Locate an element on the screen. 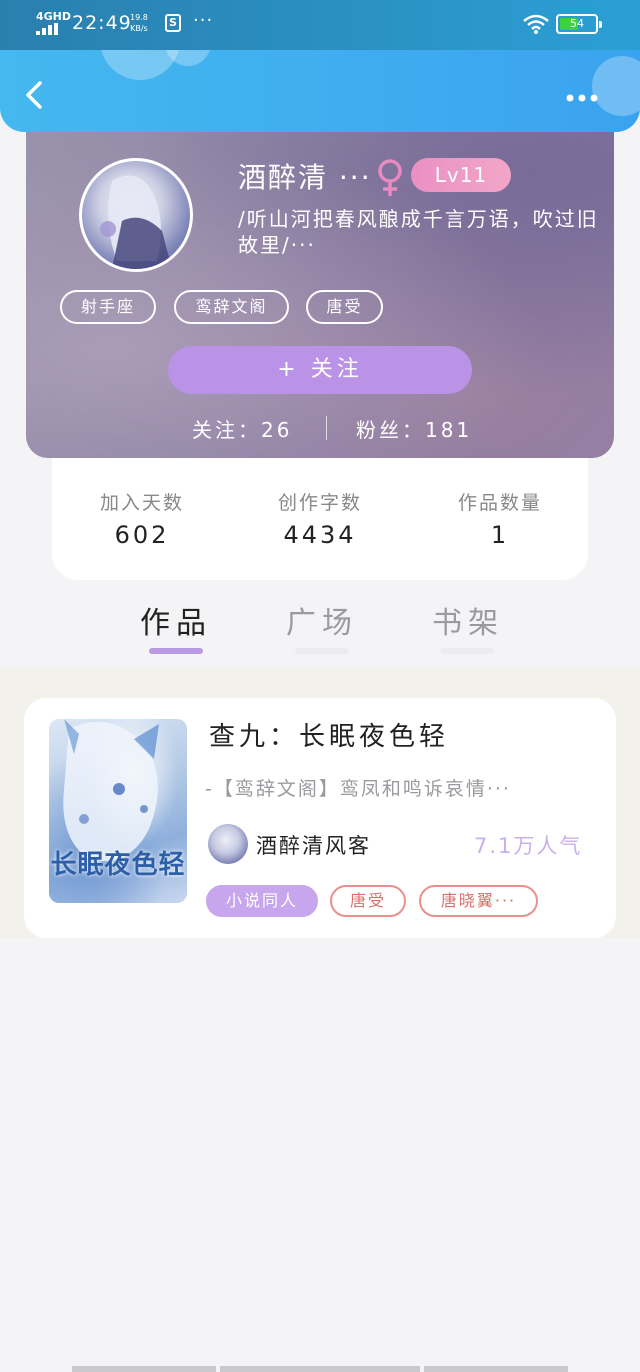 The height and width of the screenshot is (1372, 640). author-avatar is located at coordinates (228, 844).